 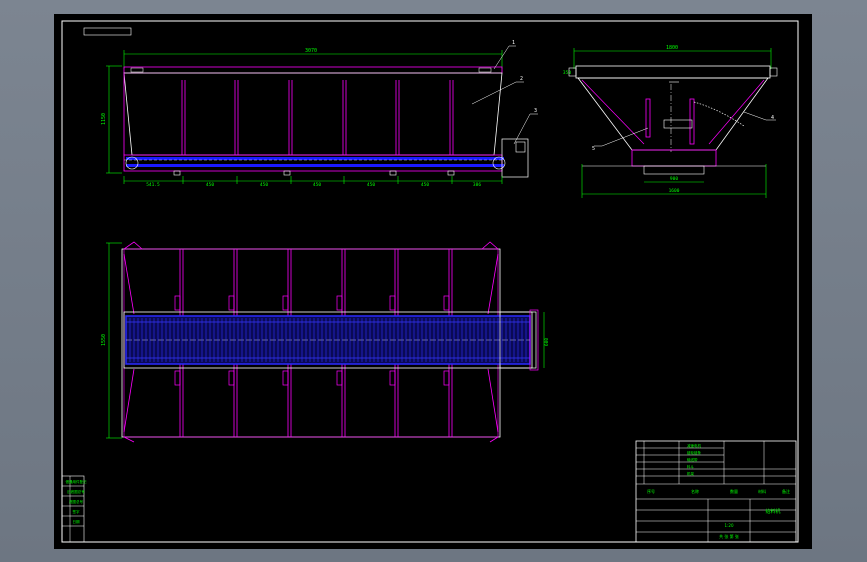 I want to click on header-name: 名称, so click(x=695, y=491).